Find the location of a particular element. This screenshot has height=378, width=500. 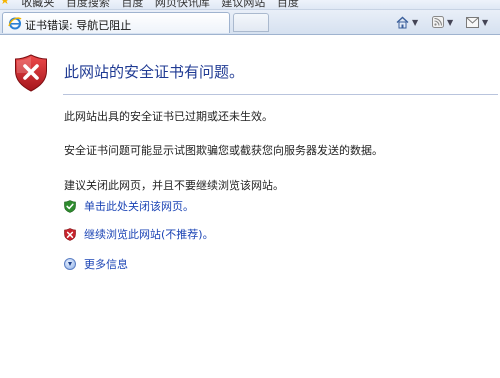

home-button: ▼ is located at coordinates (407, 22).